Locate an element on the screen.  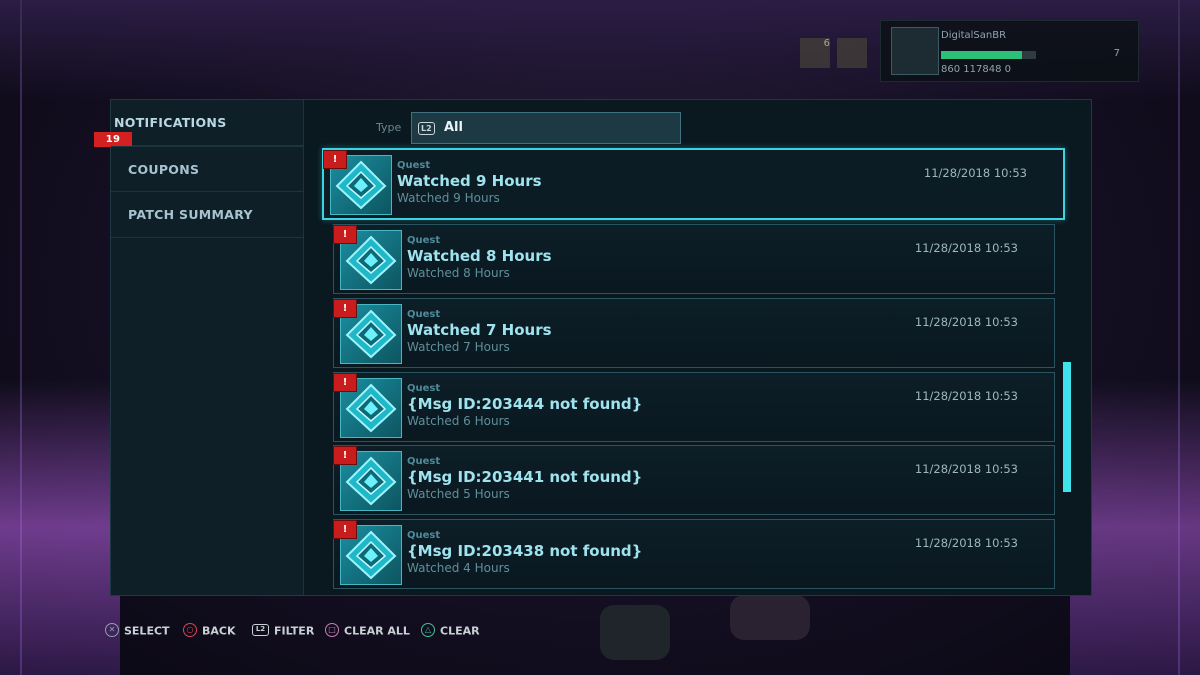
notification-title: Watched 9 Hours is located at coordinates (469, 181).